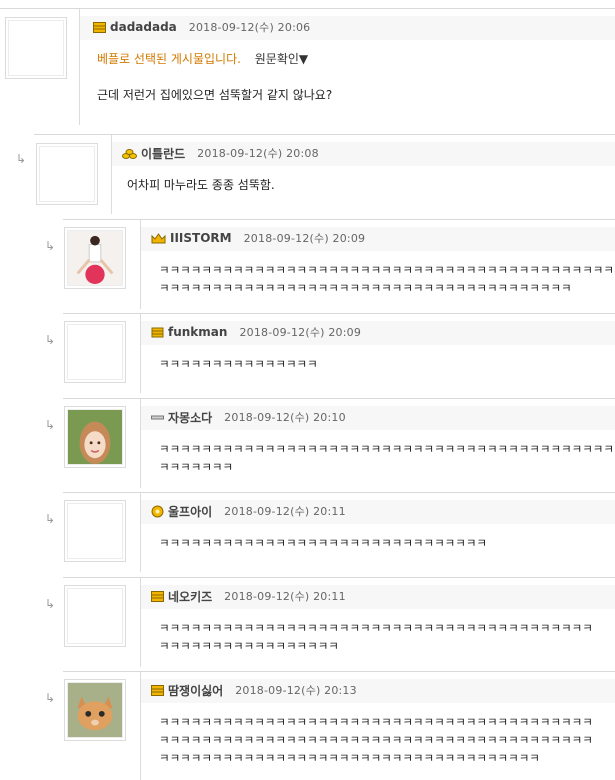 The image size is (615, 780). I want to click on comment-date: 2018-09-12(수) 20:08, so click(258, 153).